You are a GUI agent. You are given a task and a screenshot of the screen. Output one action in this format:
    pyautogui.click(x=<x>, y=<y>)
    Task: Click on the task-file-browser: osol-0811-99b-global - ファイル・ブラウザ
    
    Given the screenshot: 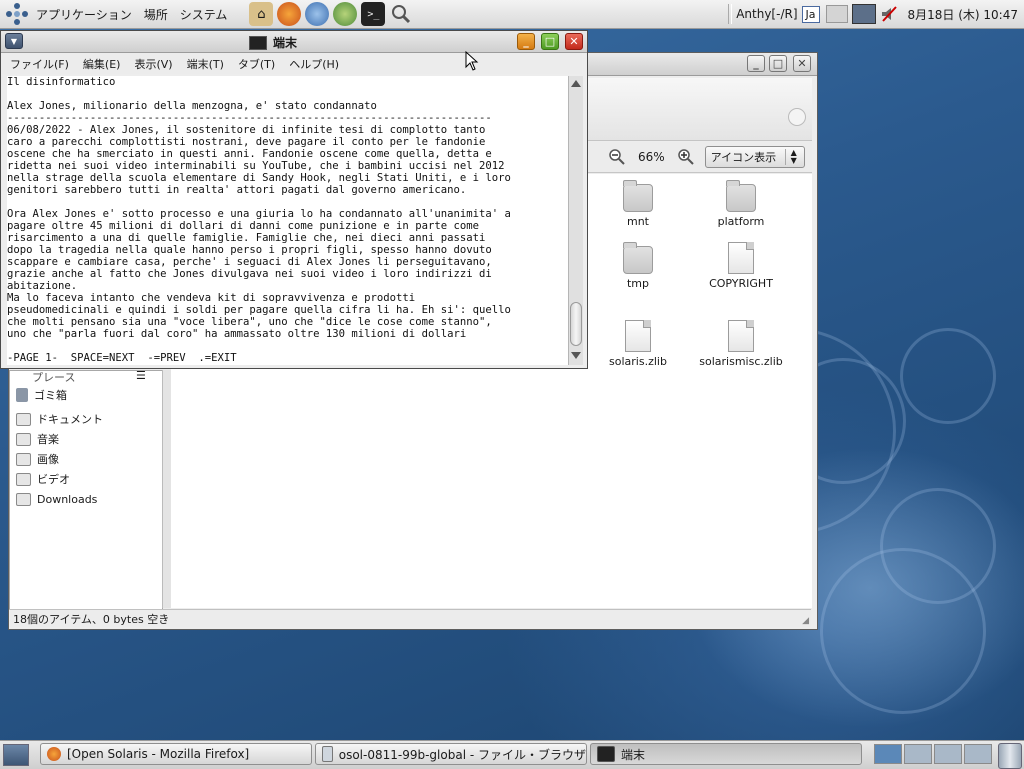 What is the action you would take?
    pyautogui.click(x=451, y=754)
    